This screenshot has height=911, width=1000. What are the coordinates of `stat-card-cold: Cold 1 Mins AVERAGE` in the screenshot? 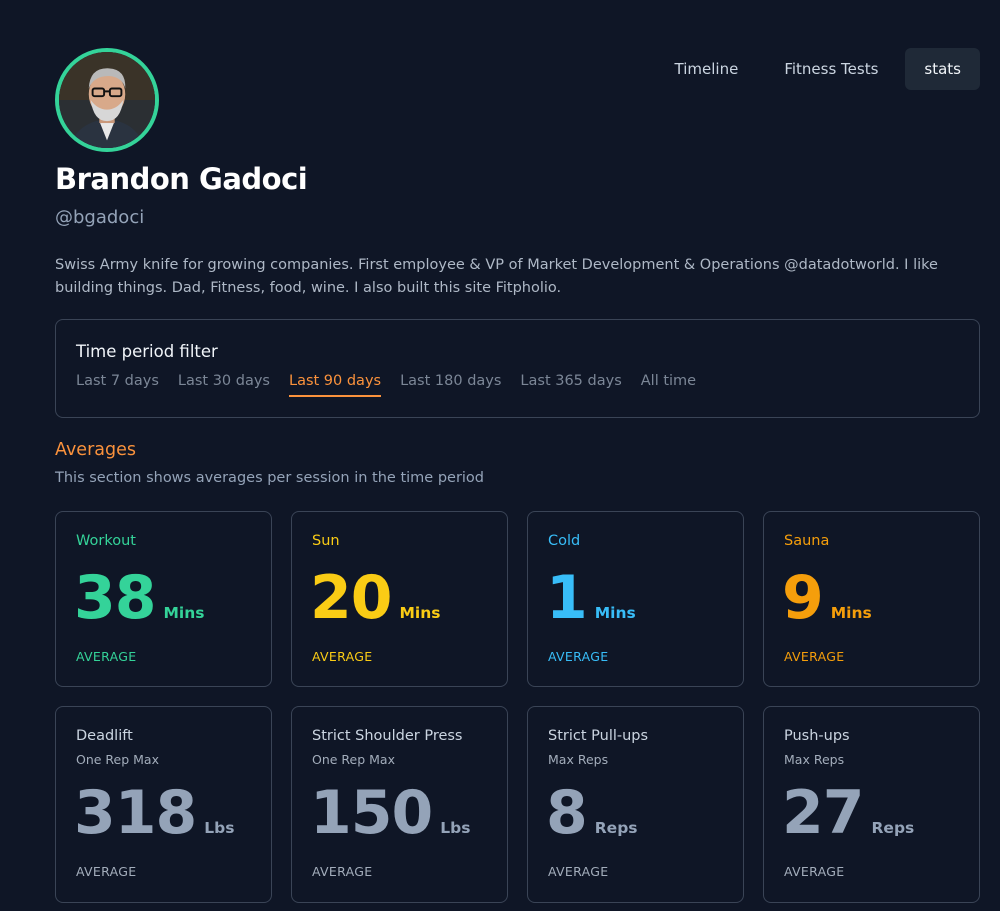 It's located at (635, 599).